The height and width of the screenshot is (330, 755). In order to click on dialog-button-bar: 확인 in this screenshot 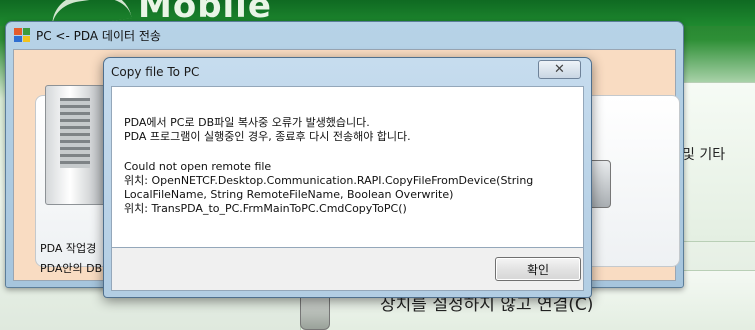, I will do `click(347, 269)`.